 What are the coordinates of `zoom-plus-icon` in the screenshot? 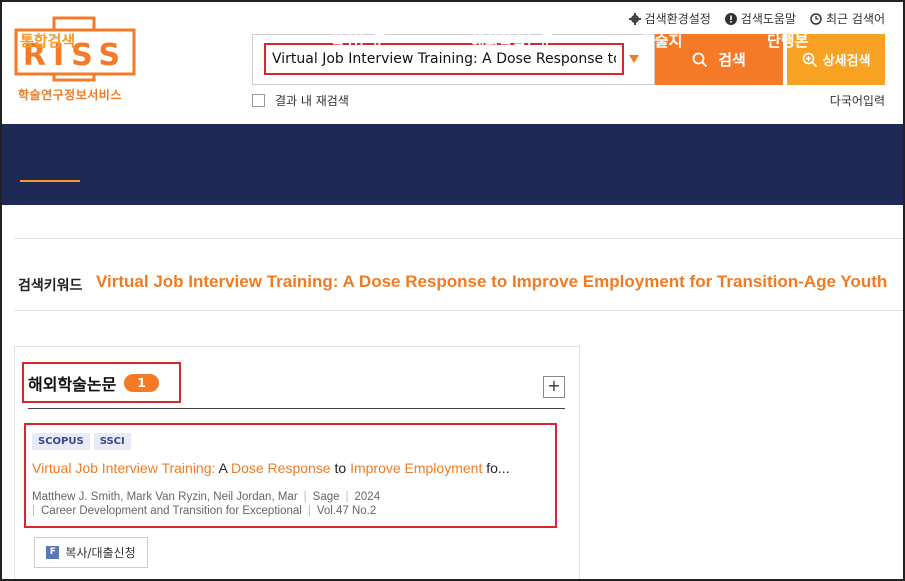 It's located at (809, 59).